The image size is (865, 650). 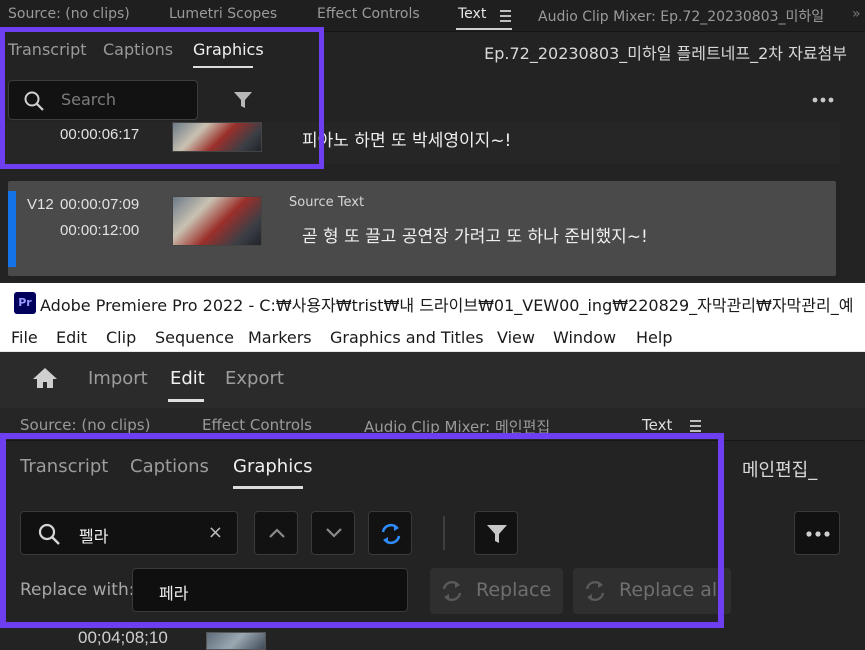 I want to click on tab-lumetri-scopes: Lumetri Scopes, so click(x=223, y=14).